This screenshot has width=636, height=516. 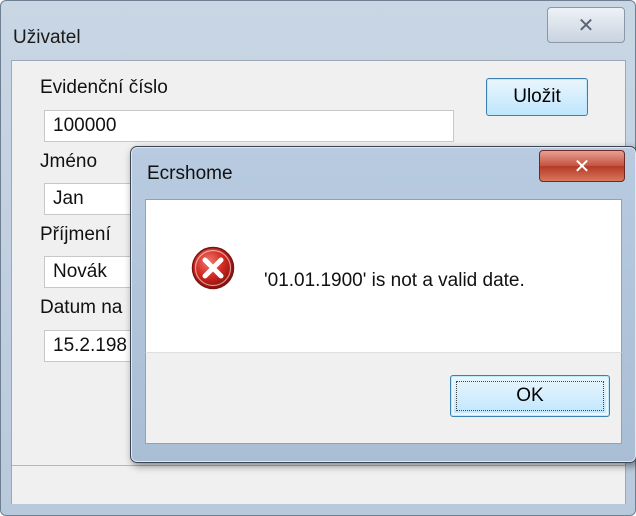 What do you see at coordinates (81, 307) in the screenshot?
I see `date-label: Datum na` at bounding box center [81, 307].